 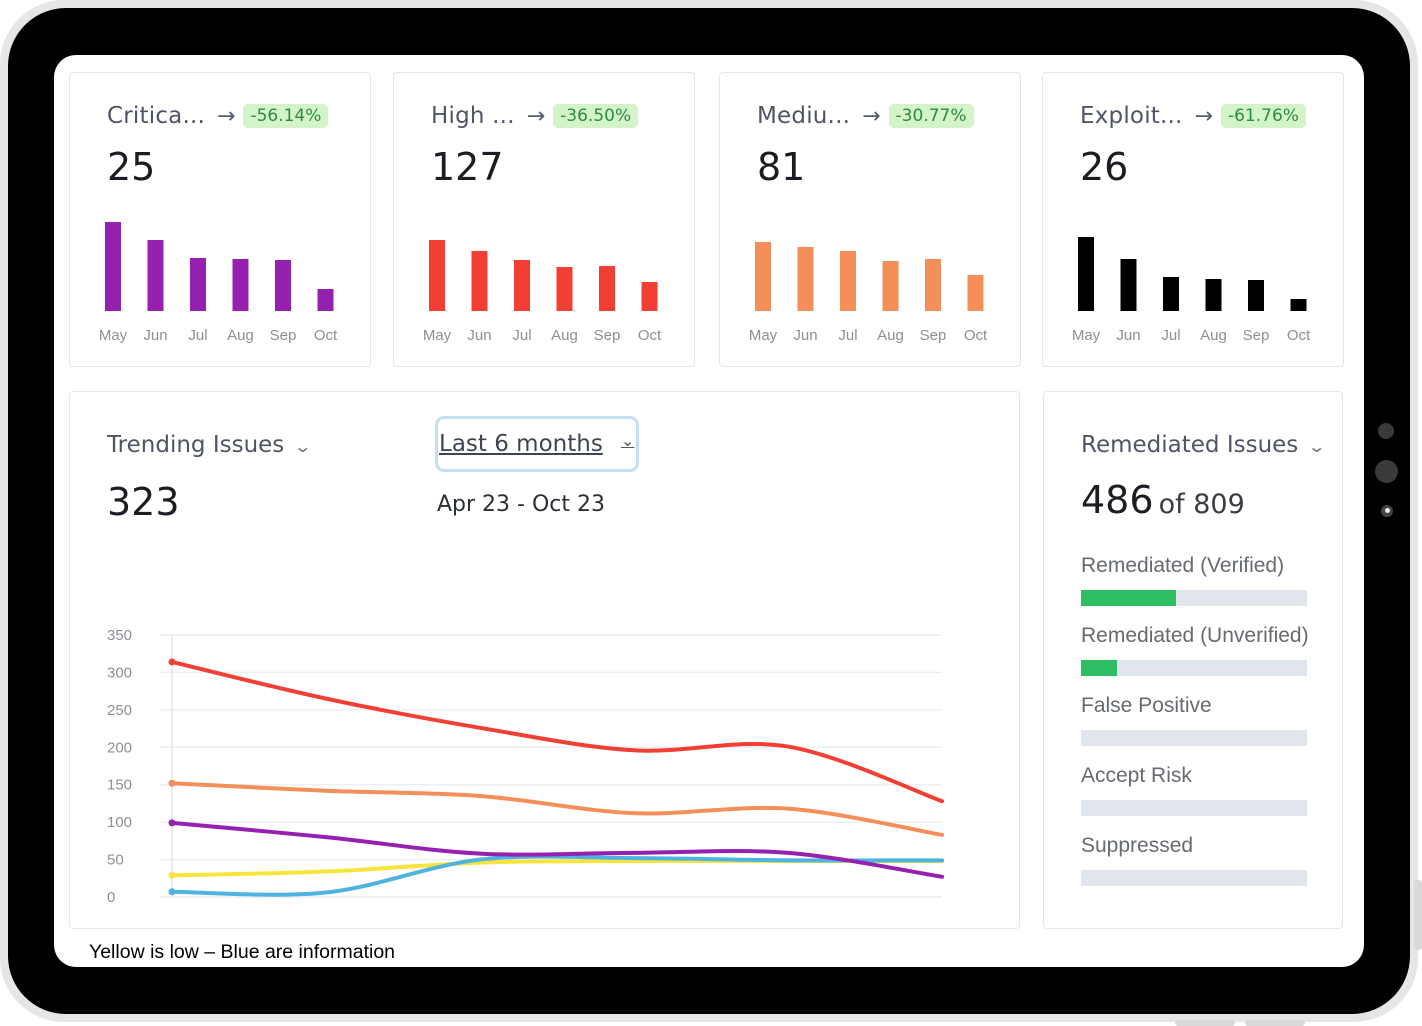 I want to click on time-range-select: Last 6 months ⌄, so click(x=537, y=444).